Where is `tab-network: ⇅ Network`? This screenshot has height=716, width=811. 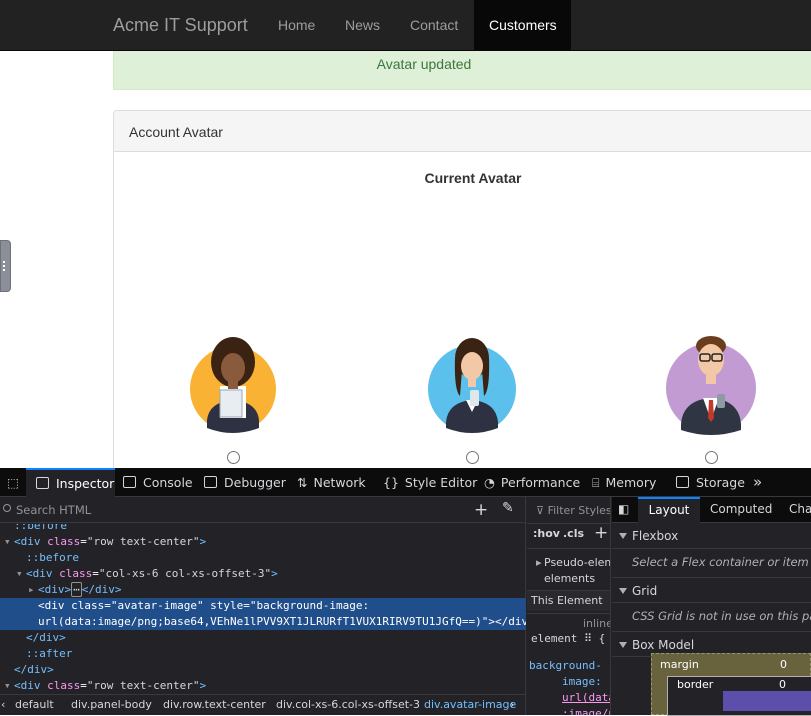
tab-network: ⇅ Network is located at coordinates (331, 482).